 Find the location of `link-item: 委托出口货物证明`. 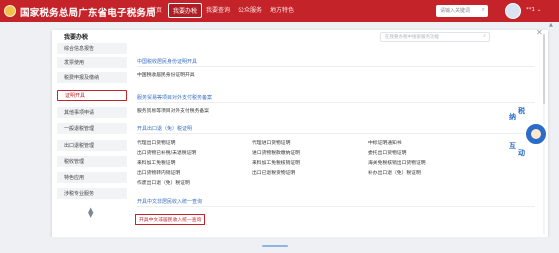

link-item: 委托出口货物证明 is located at coordinates (387, 152).